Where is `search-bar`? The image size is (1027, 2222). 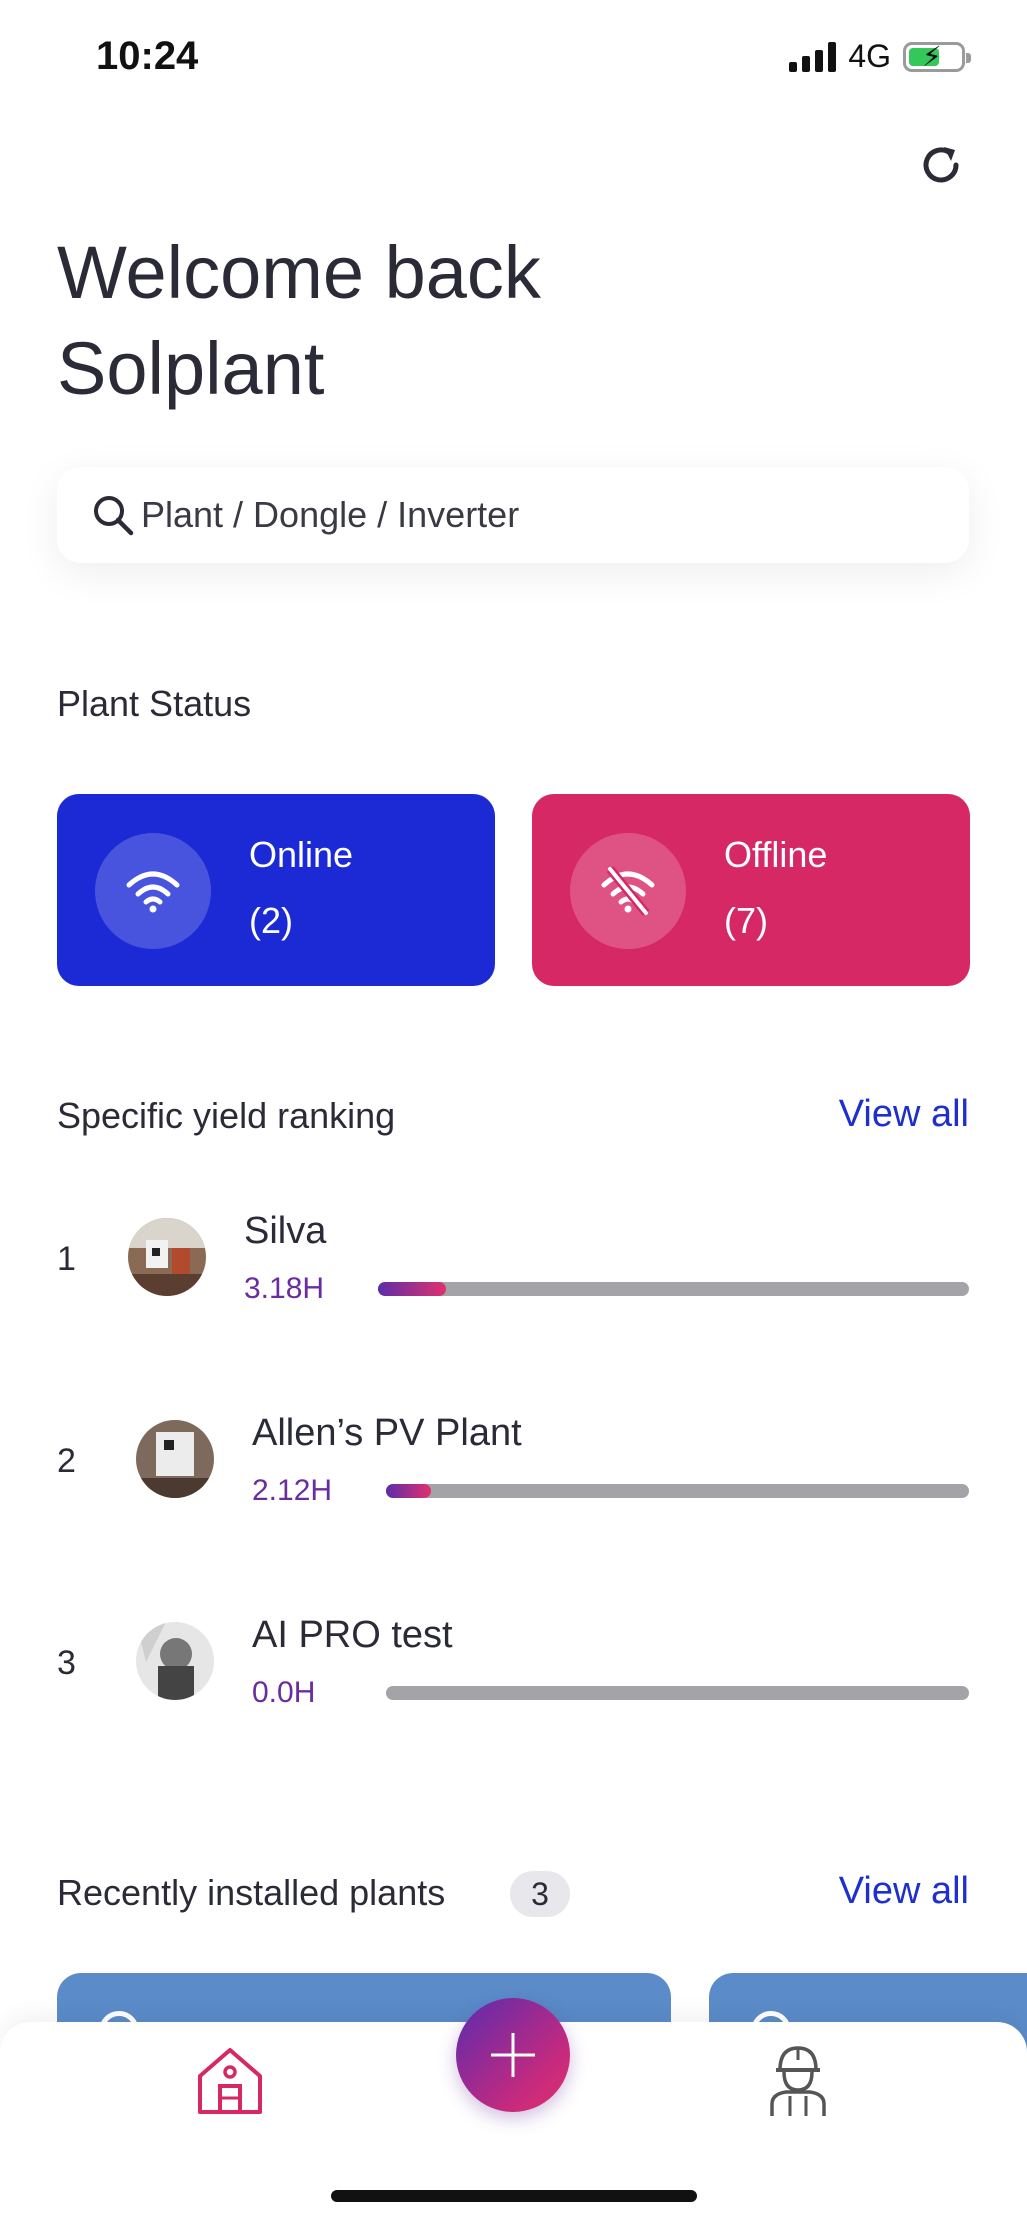
search-bar is located at coordinates (513, 515).